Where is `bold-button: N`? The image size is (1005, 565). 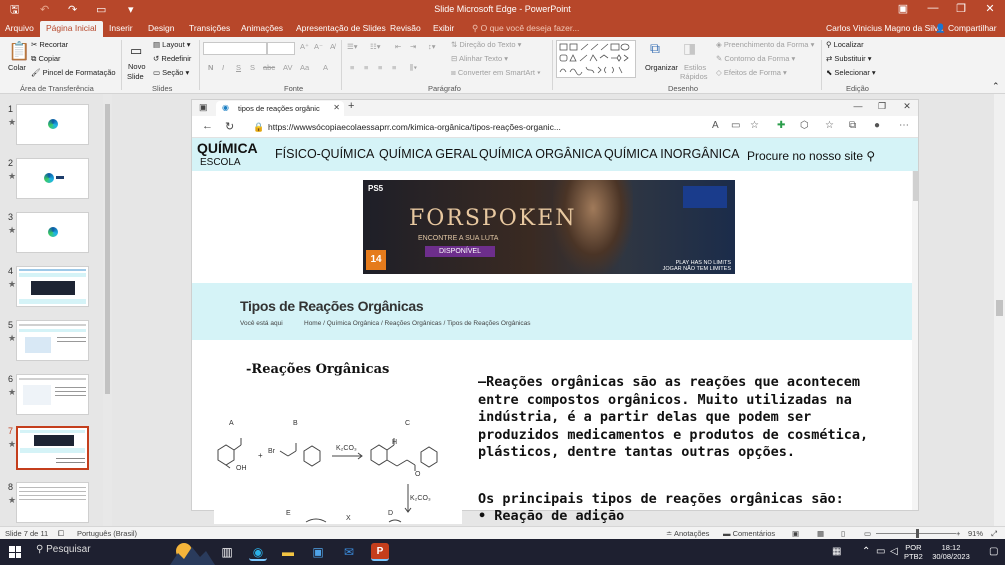 bold-button: N is located at coordinates (210, 67).